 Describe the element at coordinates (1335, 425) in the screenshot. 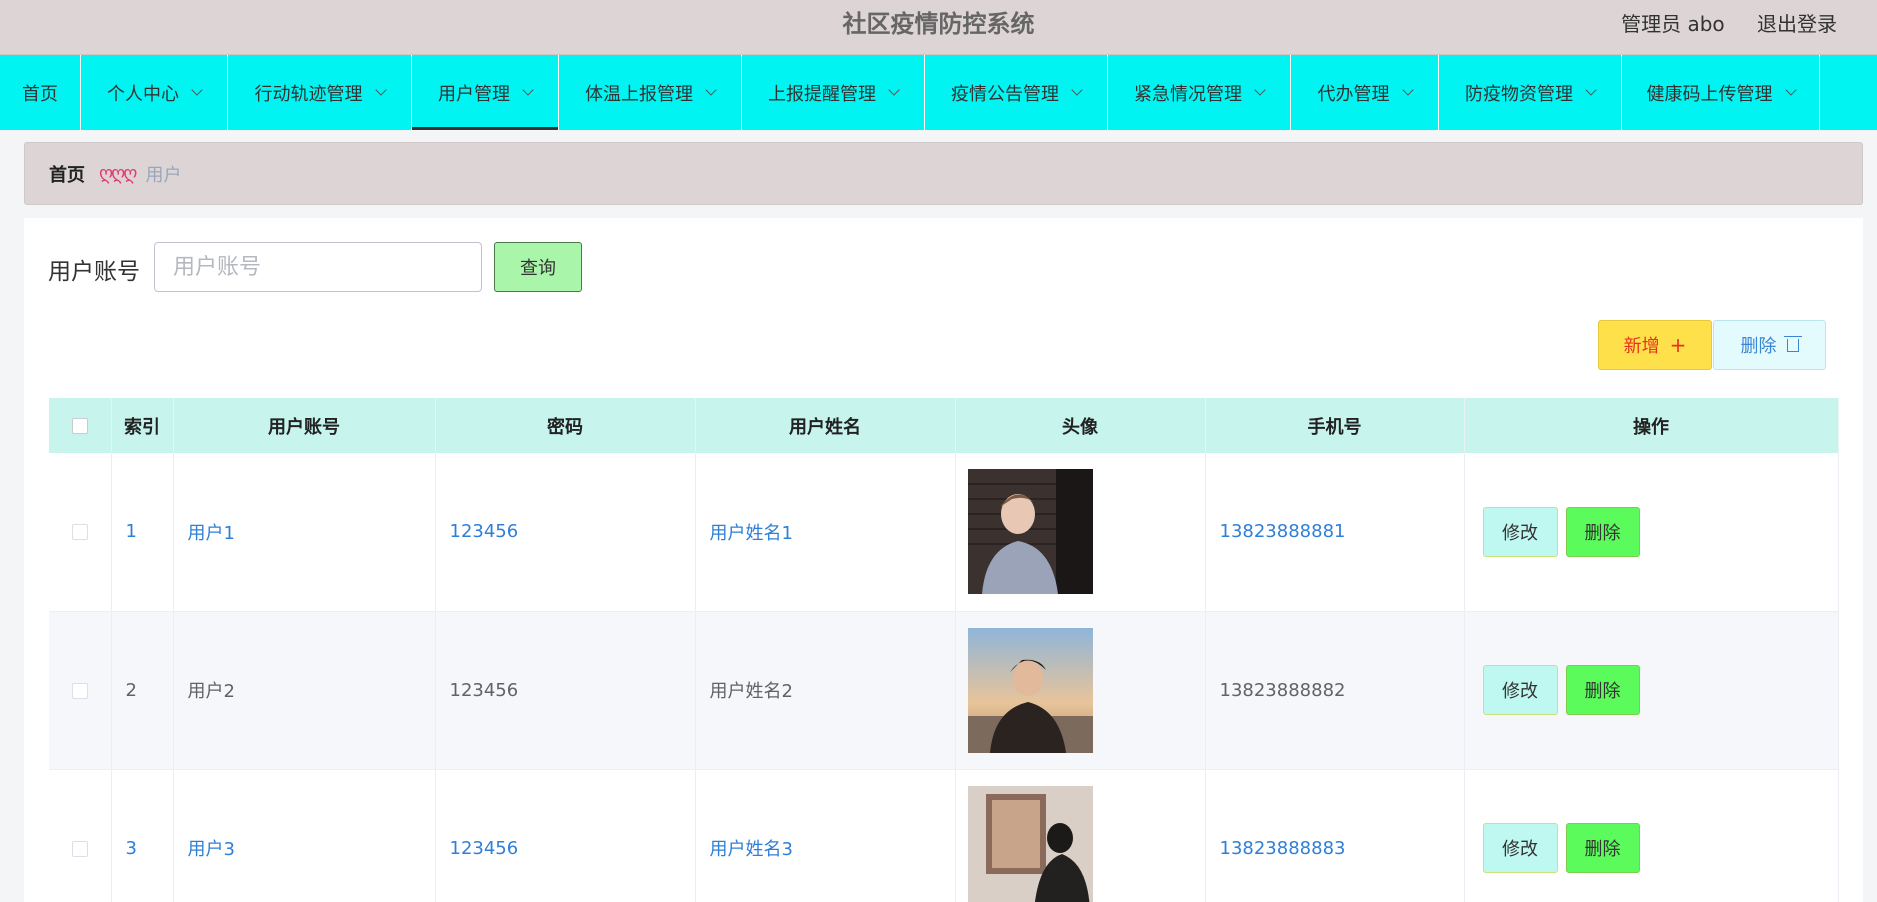

I see `column-header-phone: 手机号` at that location.